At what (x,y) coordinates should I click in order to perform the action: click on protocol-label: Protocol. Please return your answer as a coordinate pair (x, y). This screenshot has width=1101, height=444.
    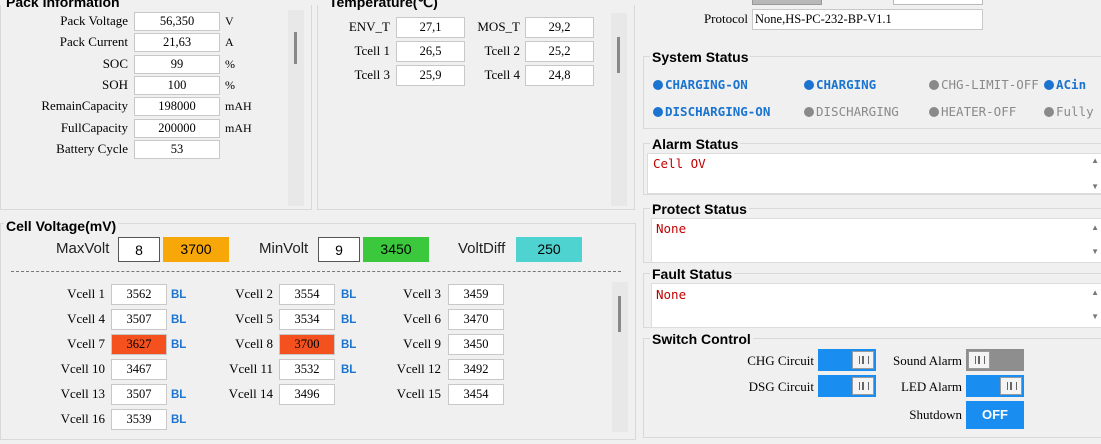
    Looking at the image, I should click on (725, 18).